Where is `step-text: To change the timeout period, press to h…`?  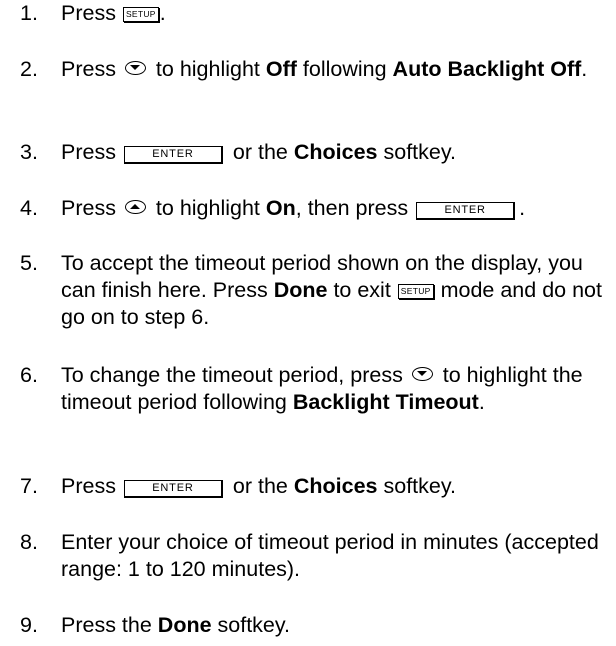 step-text: To change the timeout period, press to h… is located at coordinates (338, 389).